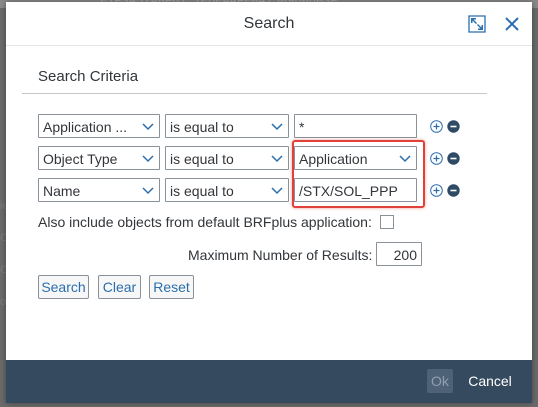 The height and width of the screenshot is (407, 538). What do you see at coordinates (387, 222) in the screenshot?
I see `include-default-checkbox` at bounding box center [387, 222].